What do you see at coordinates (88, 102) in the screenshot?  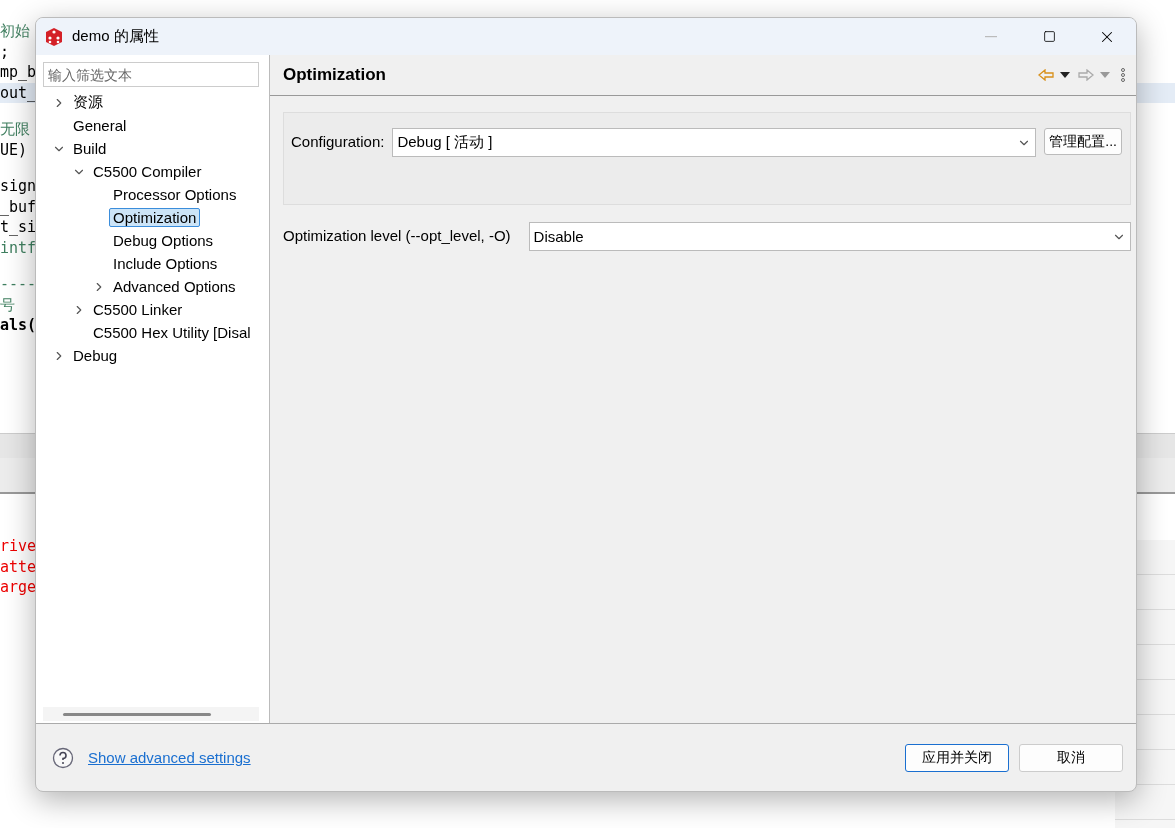 I see `tree-item: 资源` at bounding box center [88, 102].